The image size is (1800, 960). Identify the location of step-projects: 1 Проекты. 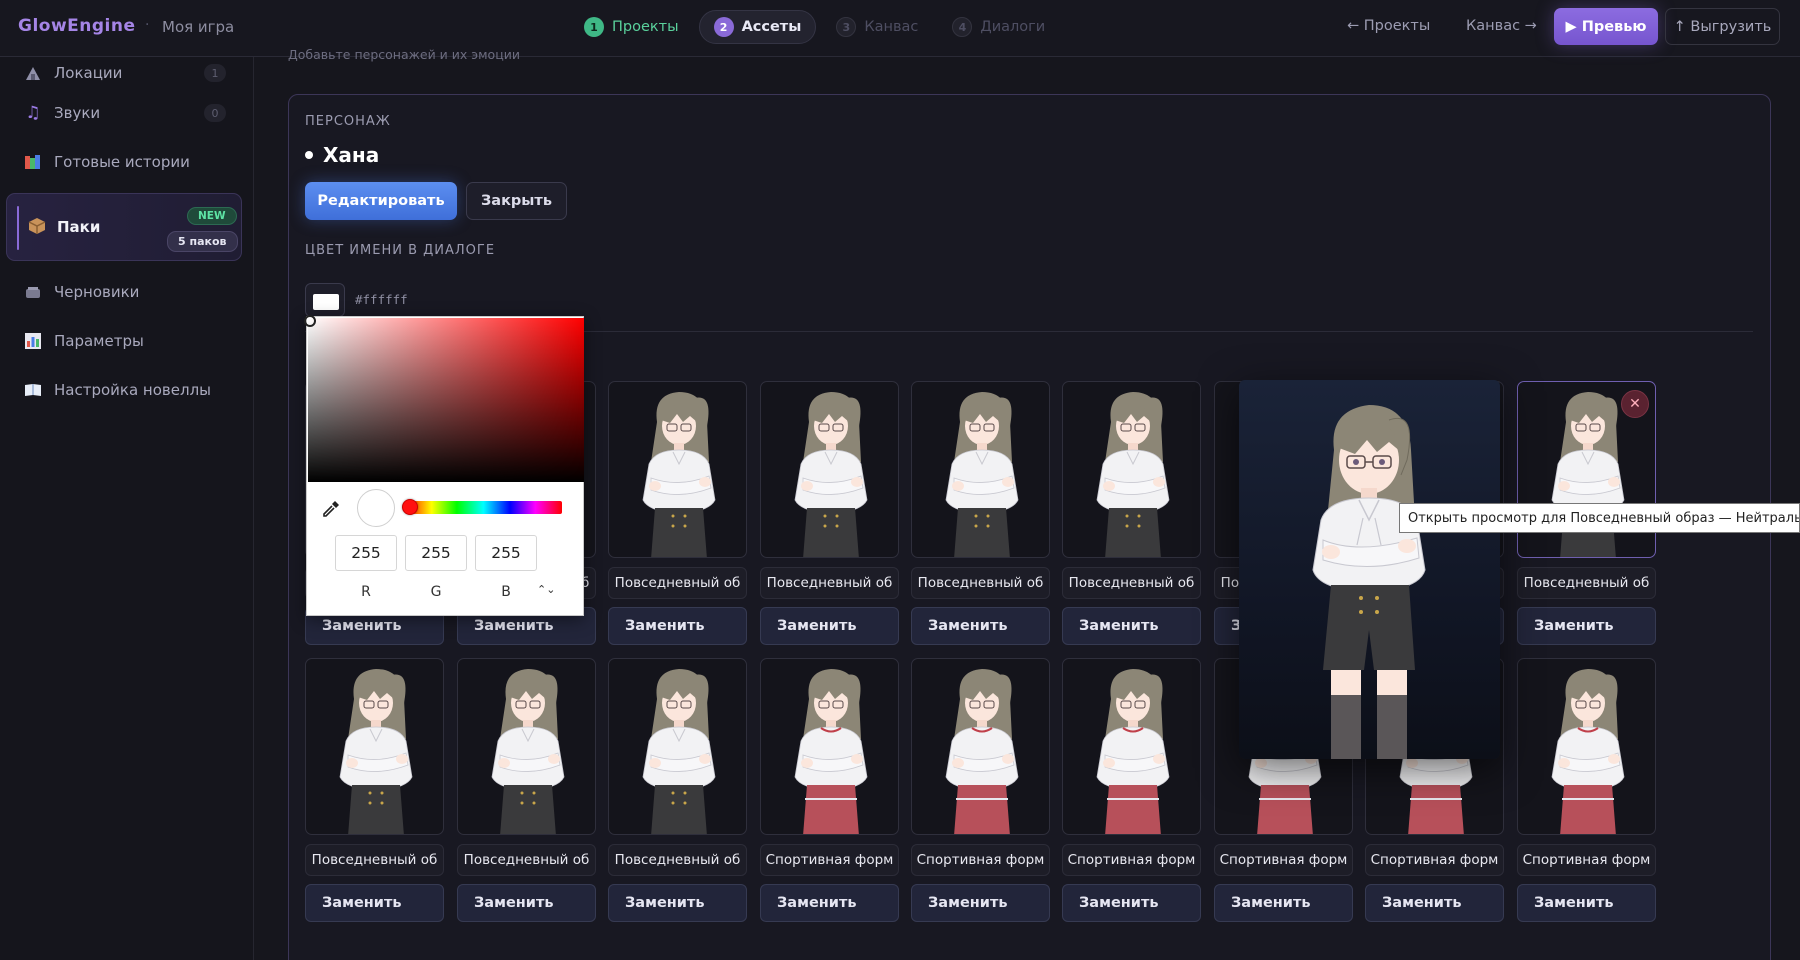
(631, 27).